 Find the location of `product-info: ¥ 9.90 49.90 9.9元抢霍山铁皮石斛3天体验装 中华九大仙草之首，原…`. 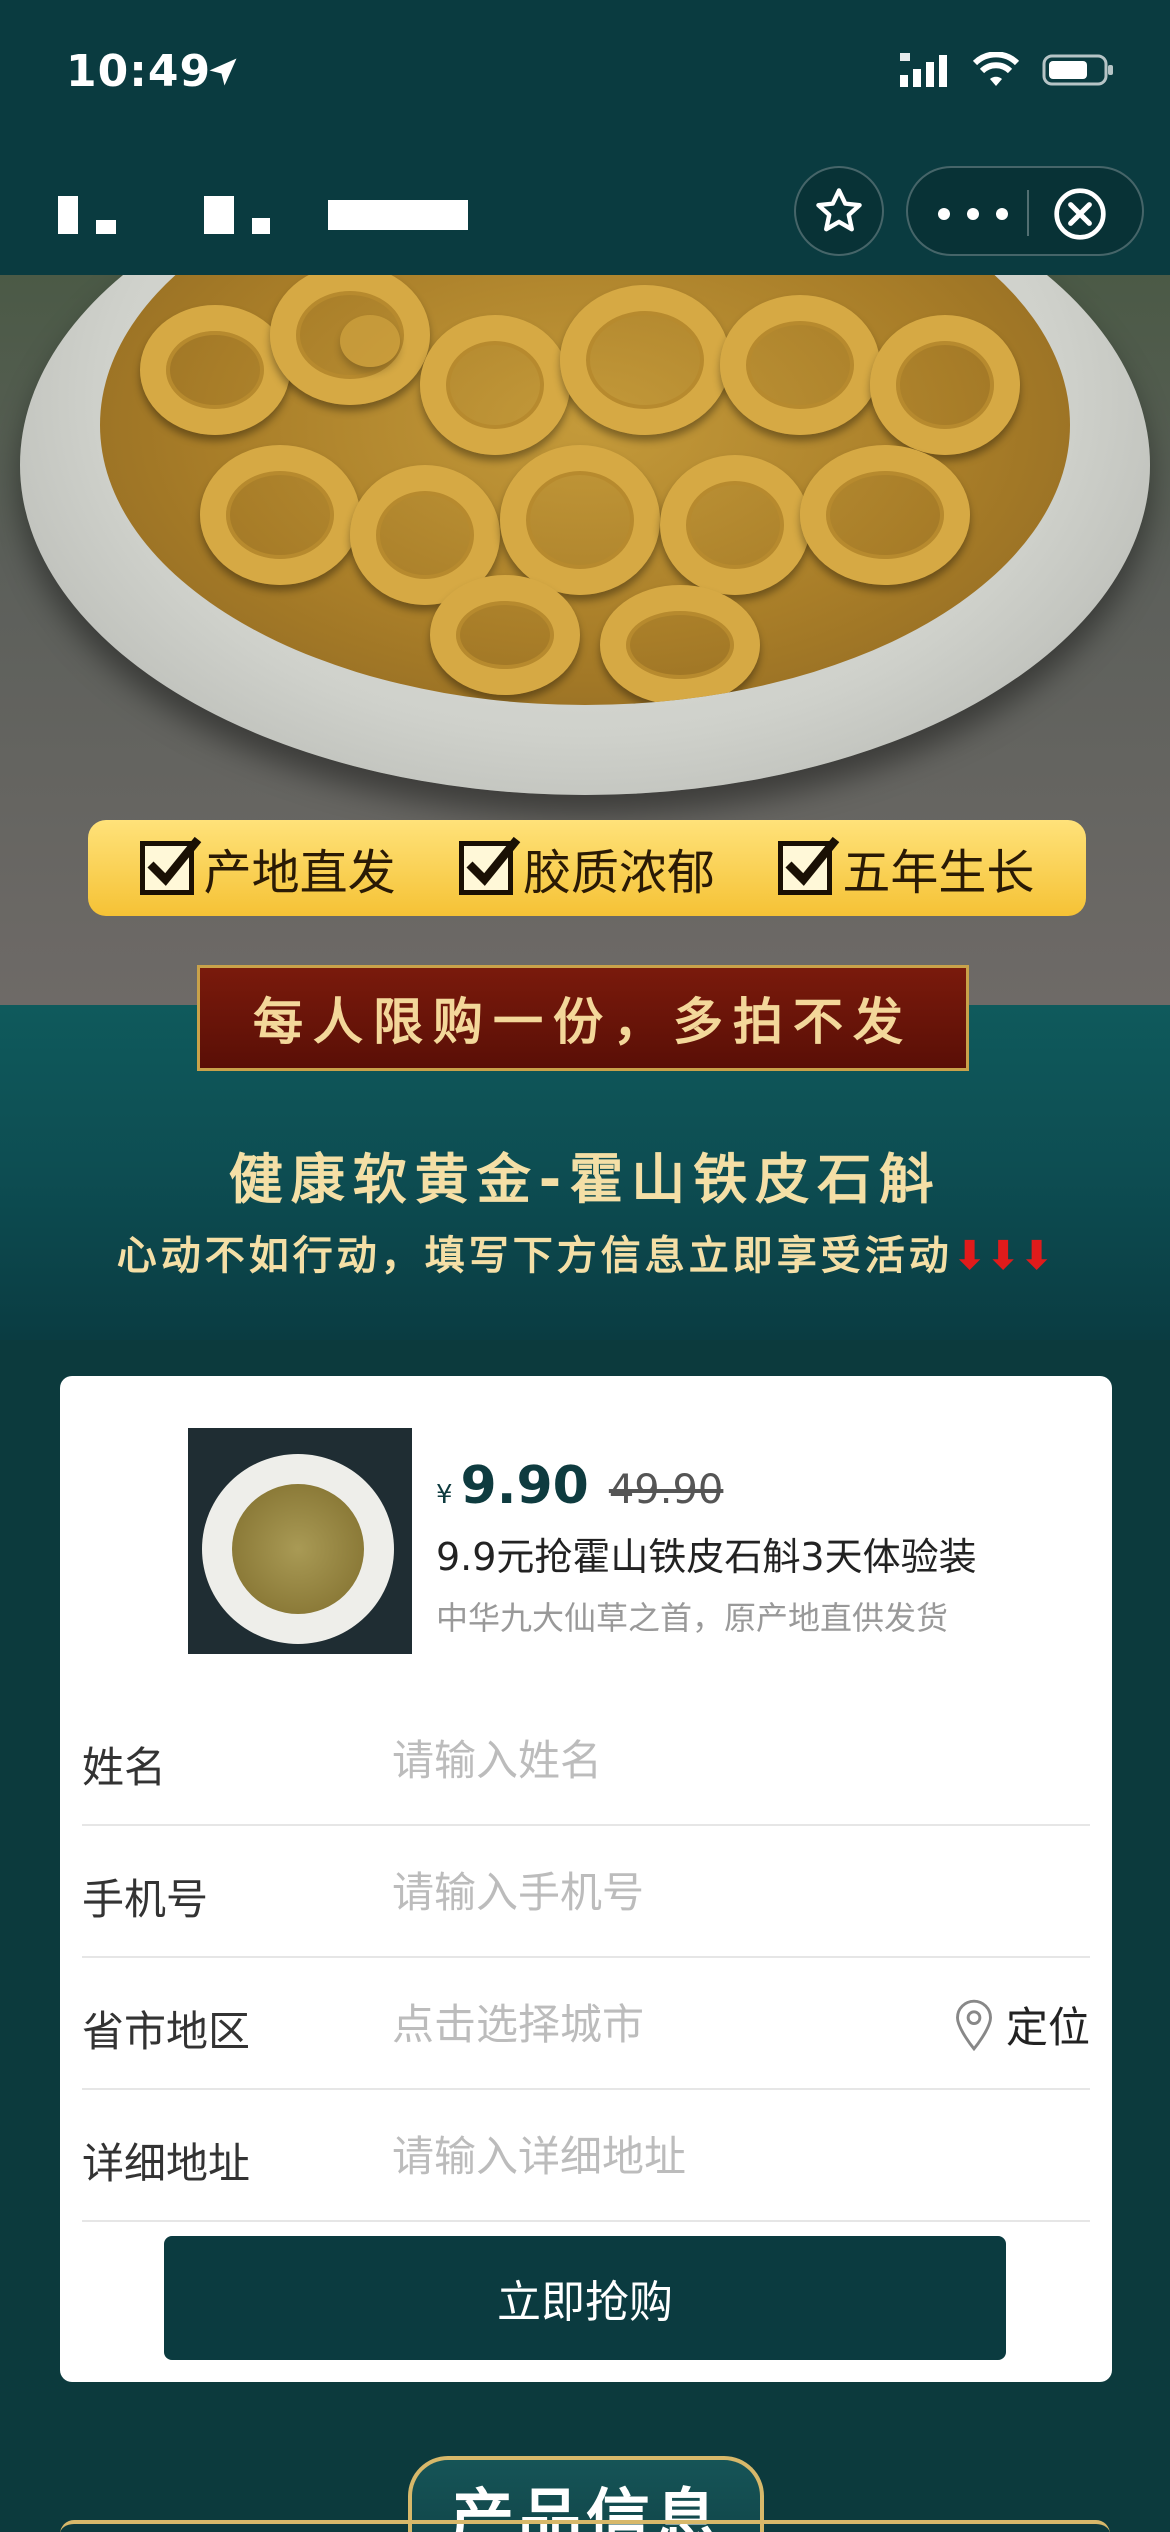

product-info: ¥ 9.90 49.90 9.9元抢霍山铁皮石斛3天体验装 中华九大仙草之首，原… is located at coordinates (756, 1547).